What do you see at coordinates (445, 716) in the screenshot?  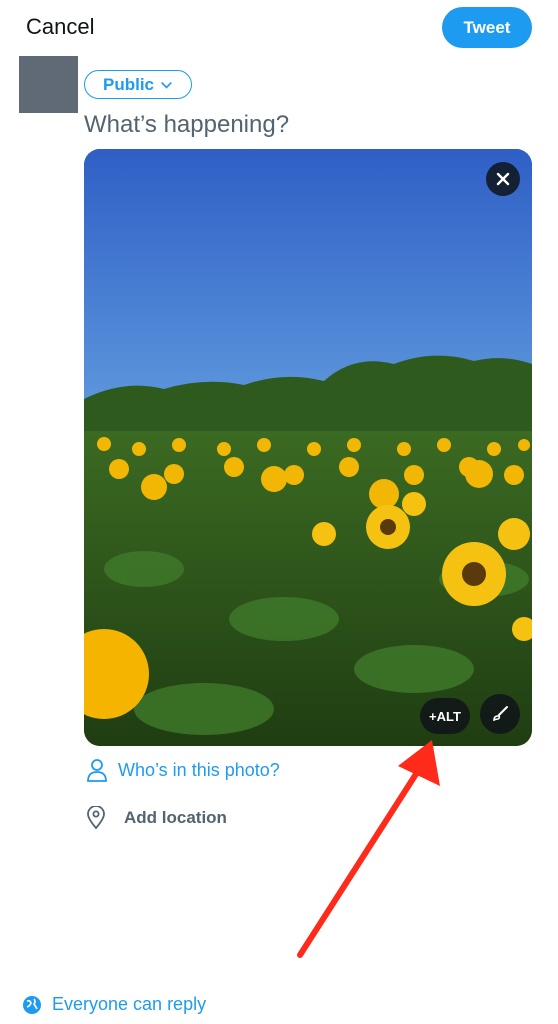 I see `add-alt-text-button: +ALT` at bounding box center [445, 716].